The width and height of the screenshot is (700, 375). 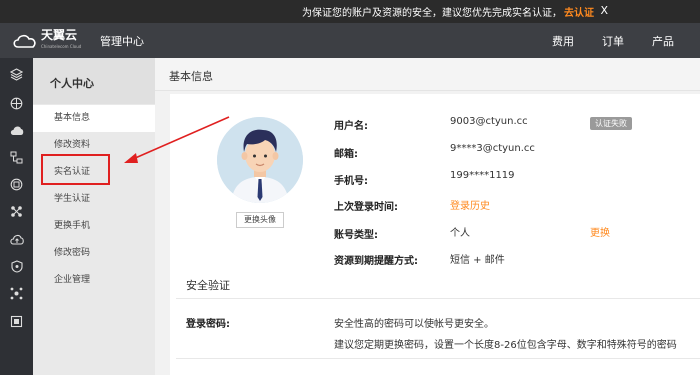 What do you see at coordinates (16, 130) in the screenshot?
I see `cloud-icon` at bounding box center [16, 130].